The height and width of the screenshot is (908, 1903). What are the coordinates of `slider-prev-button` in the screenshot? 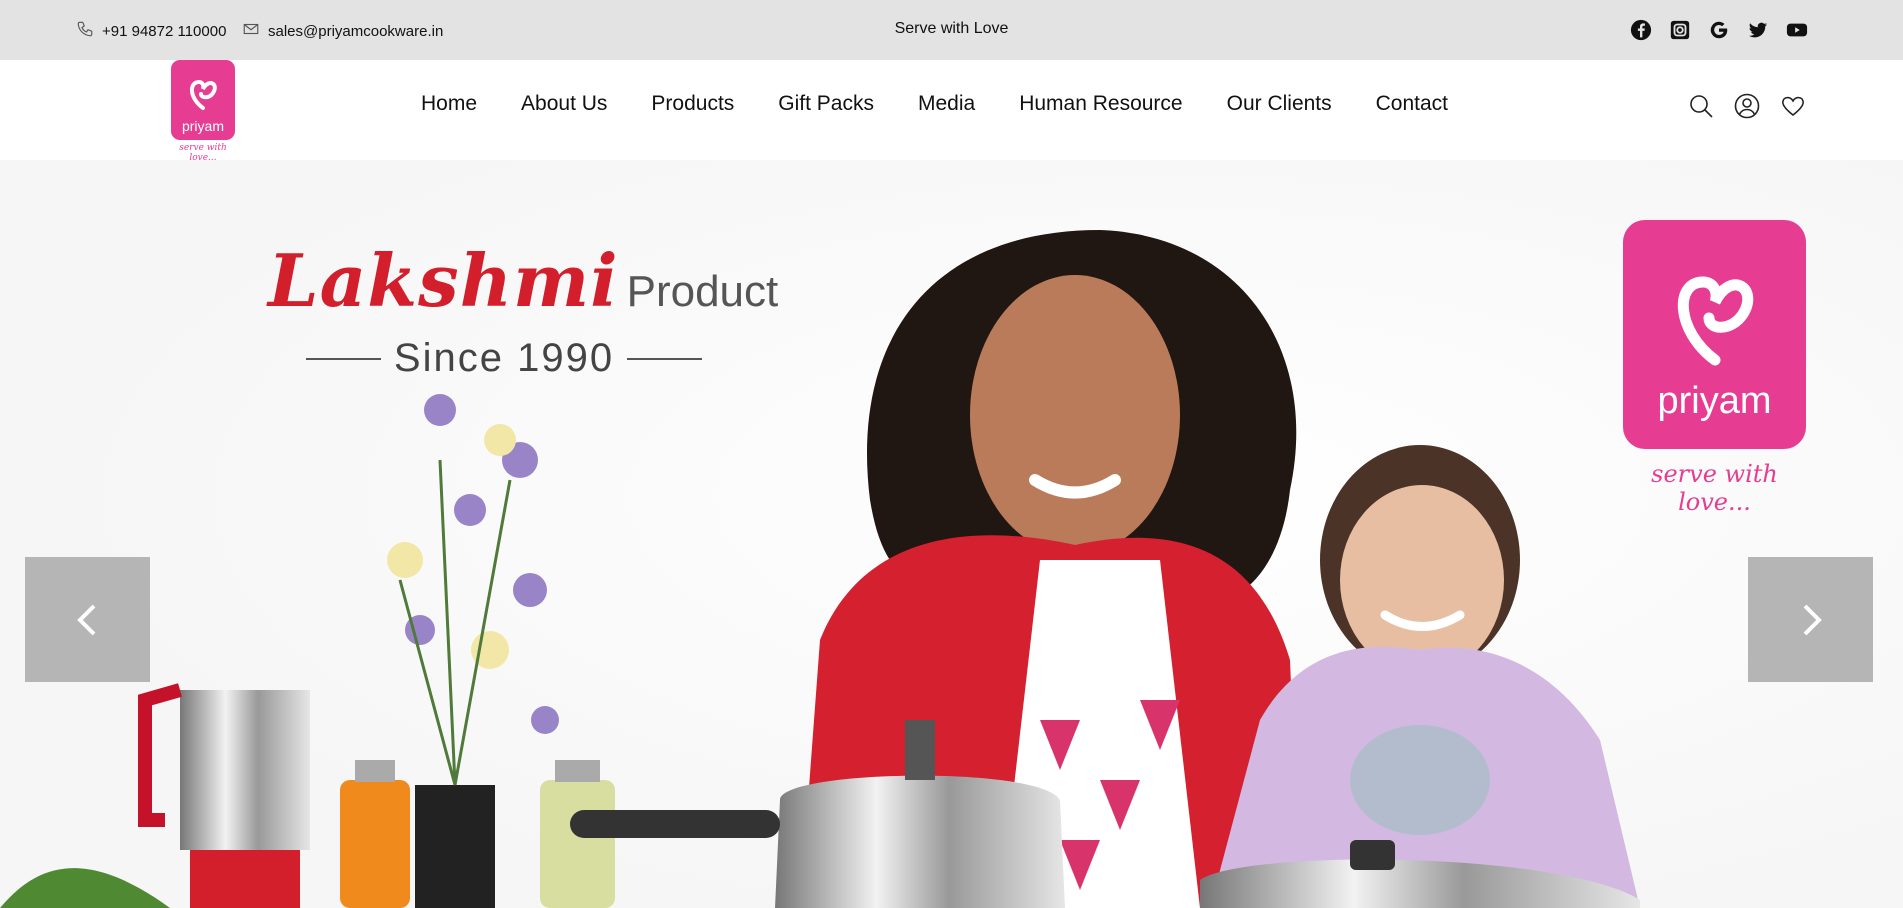 It's located at (87, 619).